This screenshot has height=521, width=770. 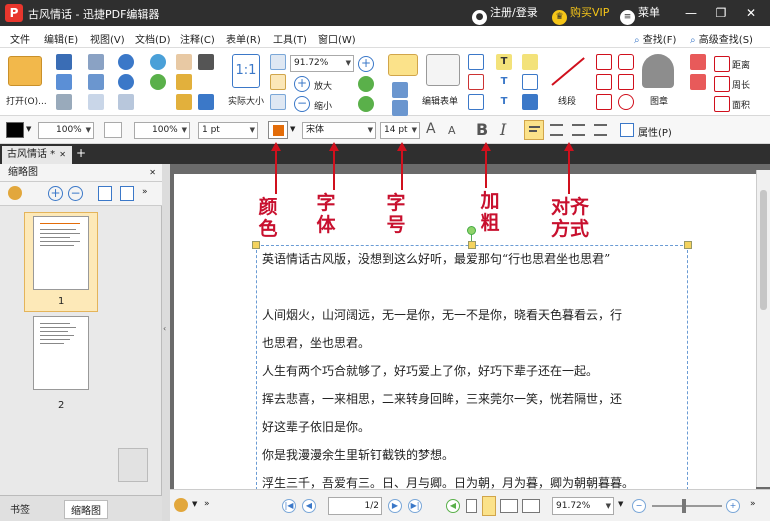 What do you see at coordinates (482, 129) in the screenshot?
I see `bold-button: B` at bounding box center [482, 129].